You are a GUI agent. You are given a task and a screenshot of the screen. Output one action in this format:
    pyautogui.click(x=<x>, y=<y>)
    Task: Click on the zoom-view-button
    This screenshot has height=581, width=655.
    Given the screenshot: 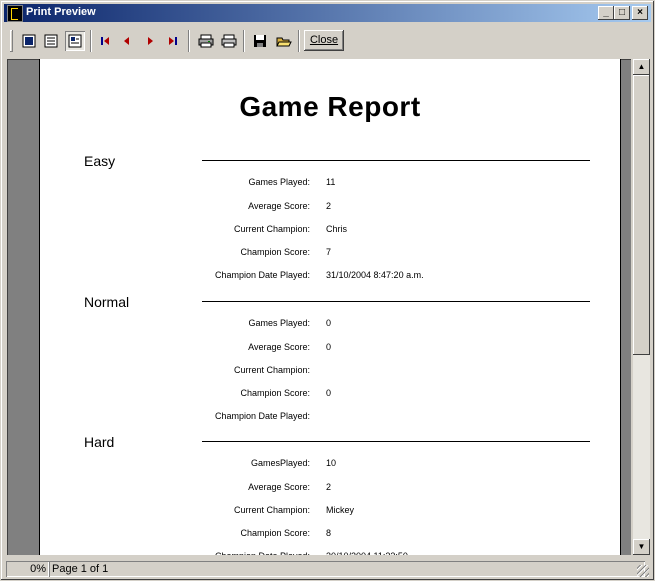 What is the action you would take?
    pyautogui.click(x=75, y=41)
    